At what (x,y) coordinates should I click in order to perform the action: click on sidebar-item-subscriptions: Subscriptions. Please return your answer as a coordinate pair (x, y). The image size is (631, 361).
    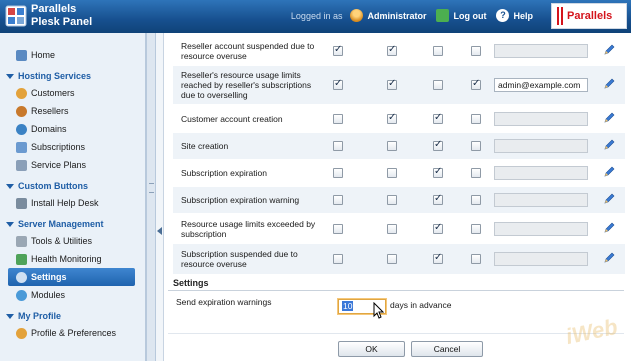
    Looking at the image, I should click on (72, 147).